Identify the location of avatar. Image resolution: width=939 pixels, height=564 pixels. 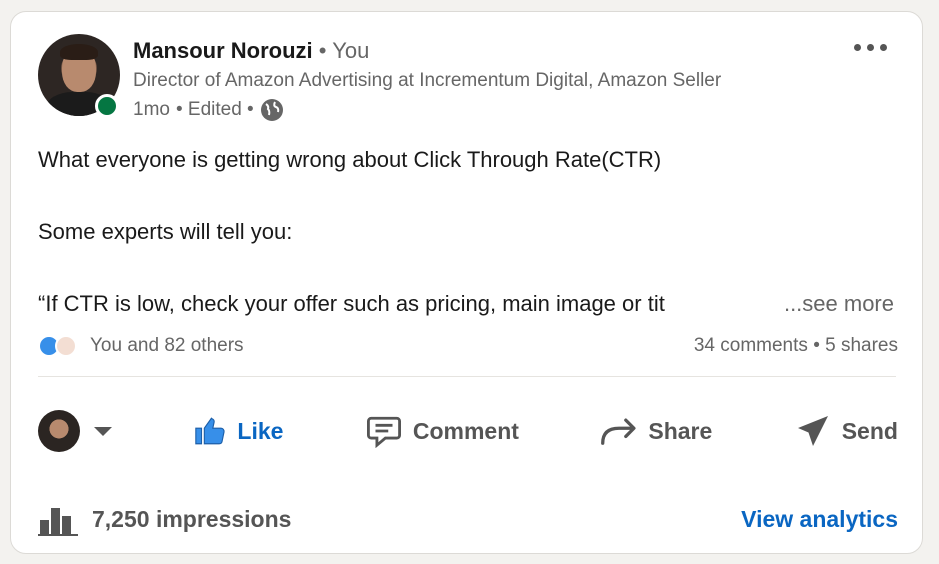
(59, 431).